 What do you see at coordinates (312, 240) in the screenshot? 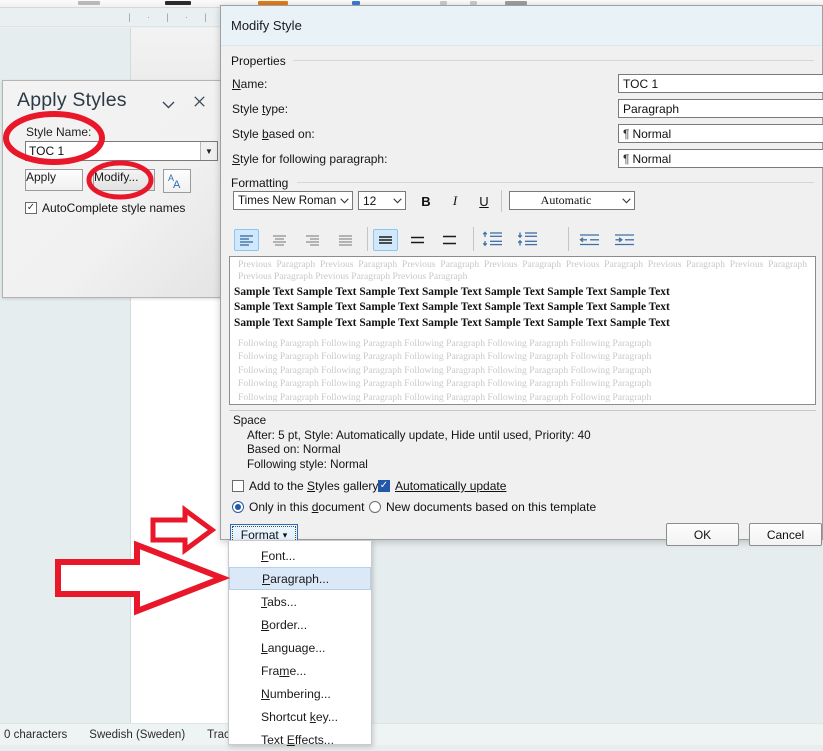
I see `align-right-button` at bounding box center [312, 240].